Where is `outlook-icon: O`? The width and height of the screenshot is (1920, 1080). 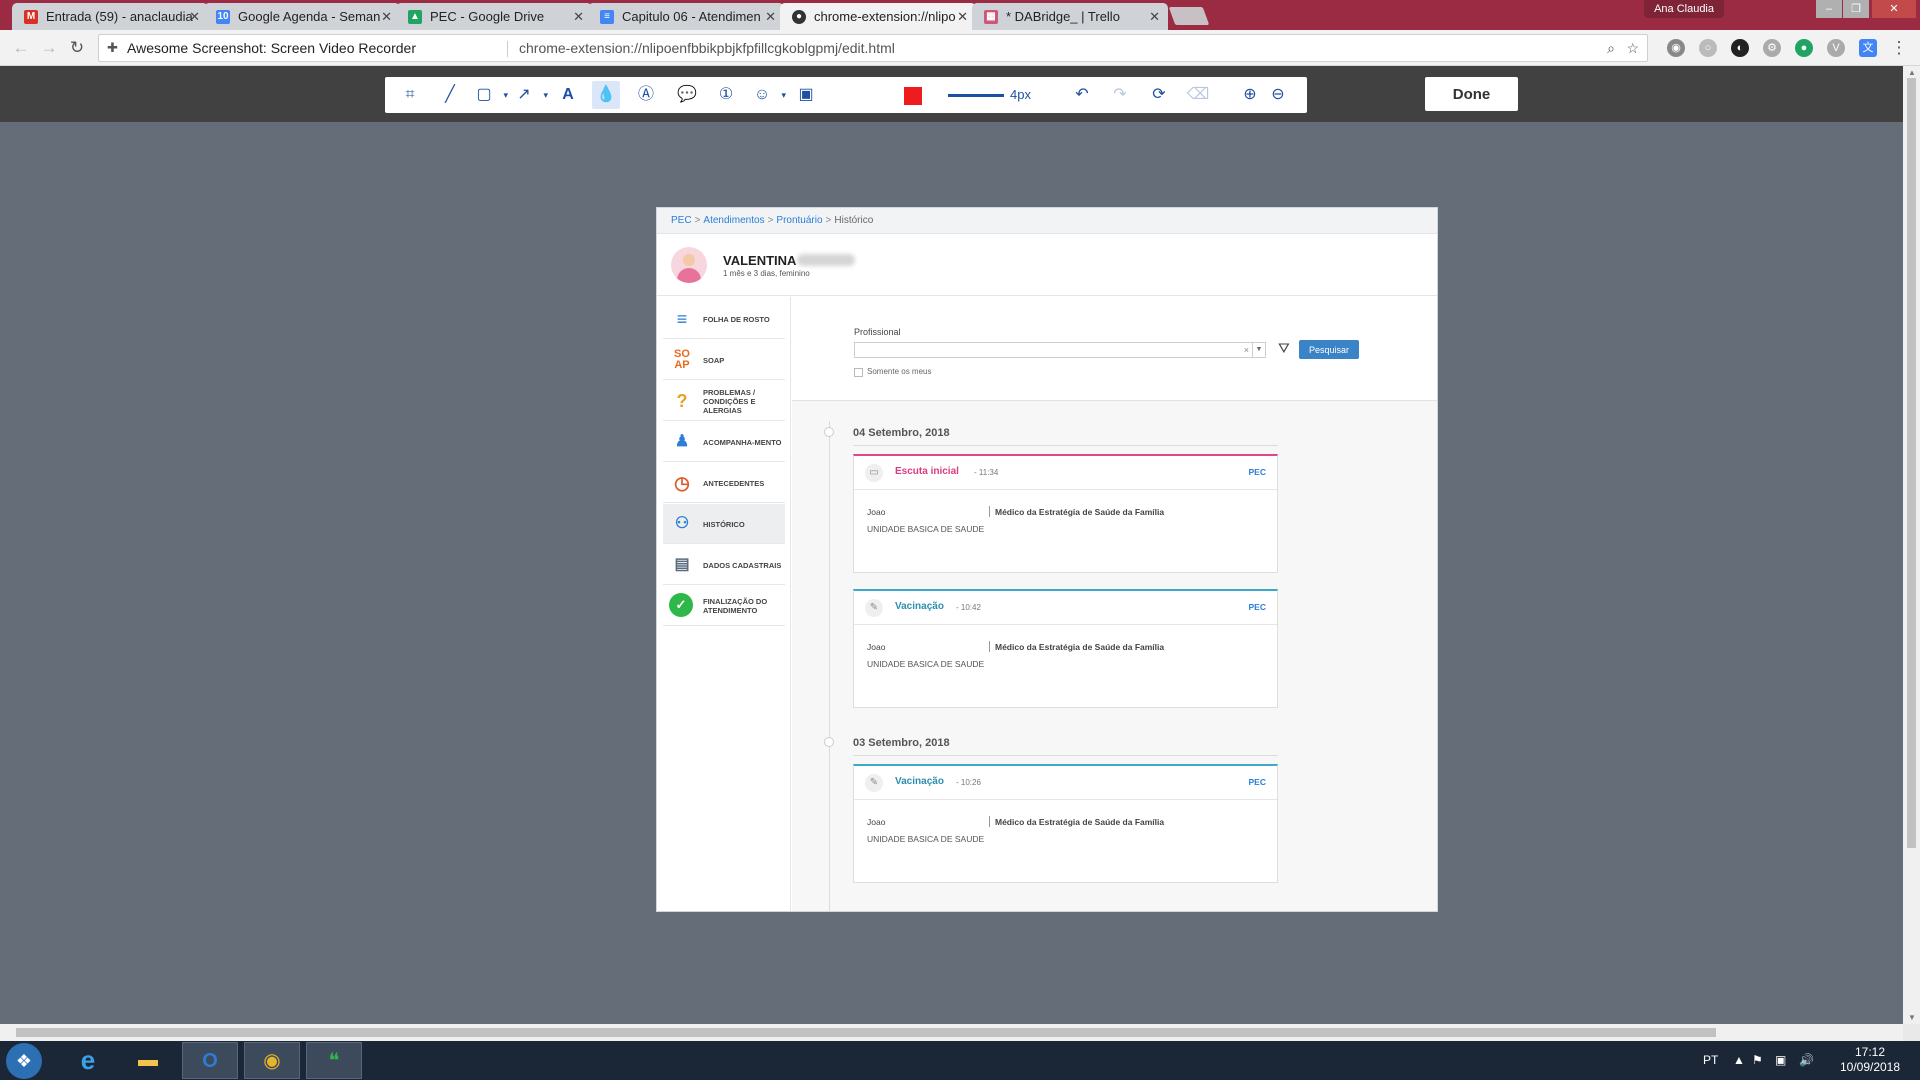 outlook-icon: O is located at coordinates (210, 1060).